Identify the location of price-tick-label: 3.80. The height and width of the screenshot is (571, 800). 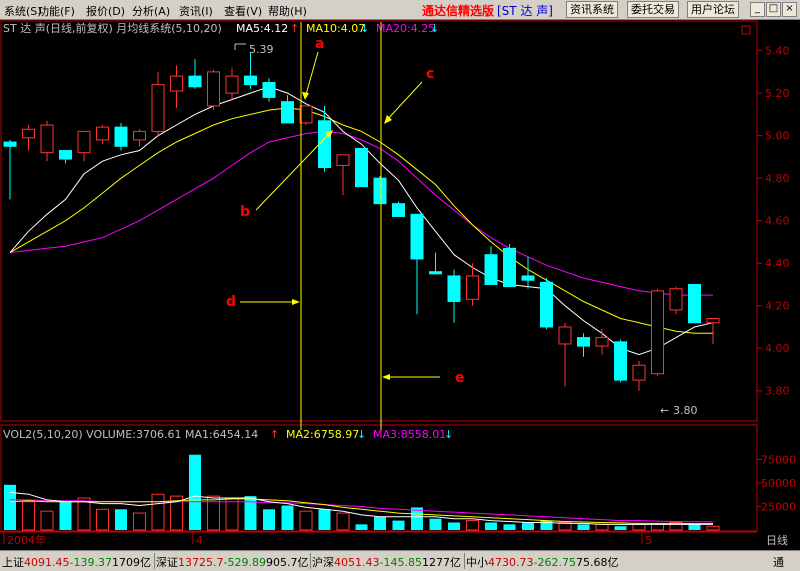
(777, 391).